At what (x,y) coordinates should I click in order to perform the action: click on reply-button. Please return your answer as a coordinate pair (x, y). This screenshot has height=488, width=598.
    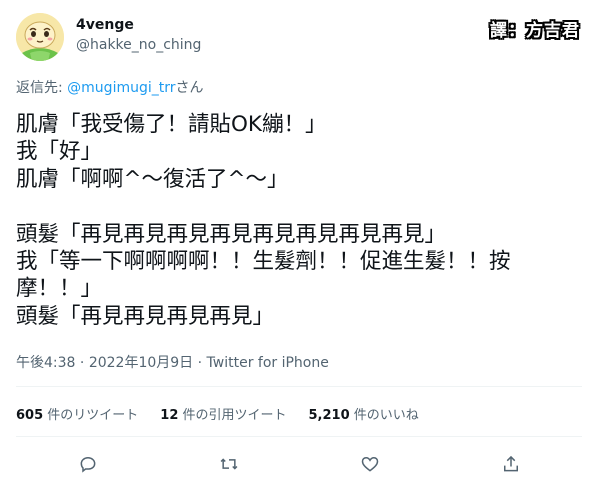
    Looking at the image, I should click on (88, 464).